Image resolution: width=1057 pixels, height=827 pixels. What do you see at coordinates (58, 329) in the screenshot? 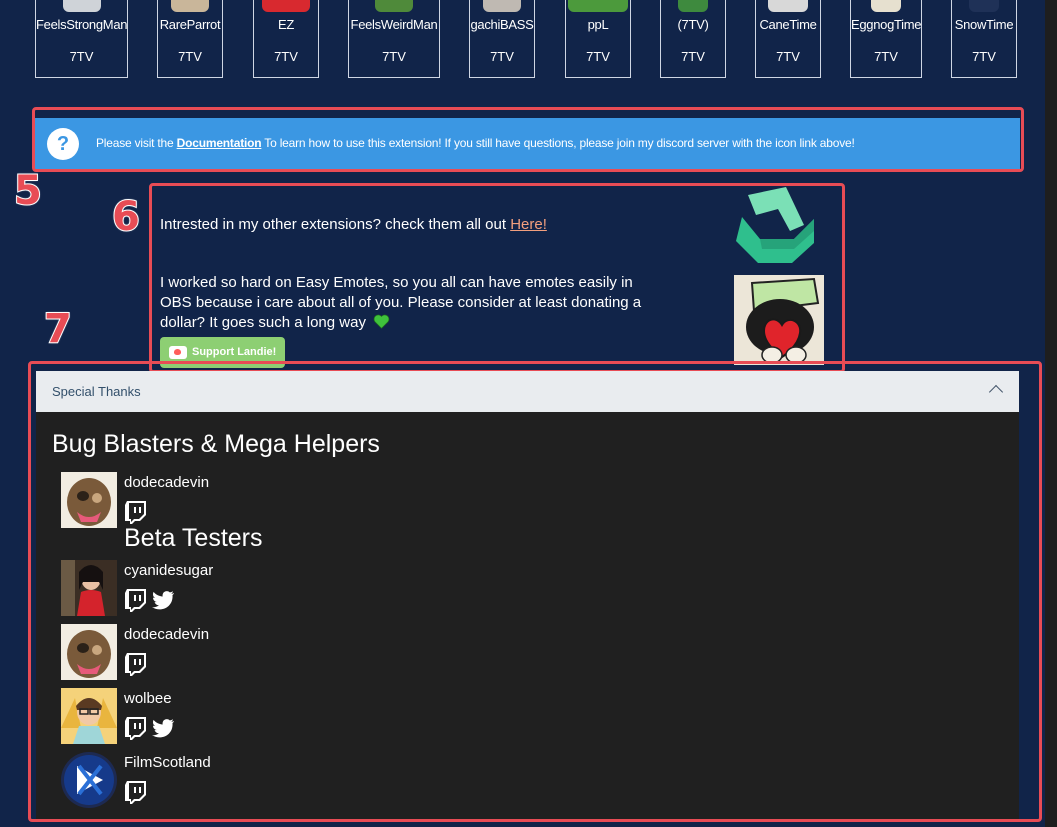
I see `annotation-number-7: 7` at bounding box center [58, 329].